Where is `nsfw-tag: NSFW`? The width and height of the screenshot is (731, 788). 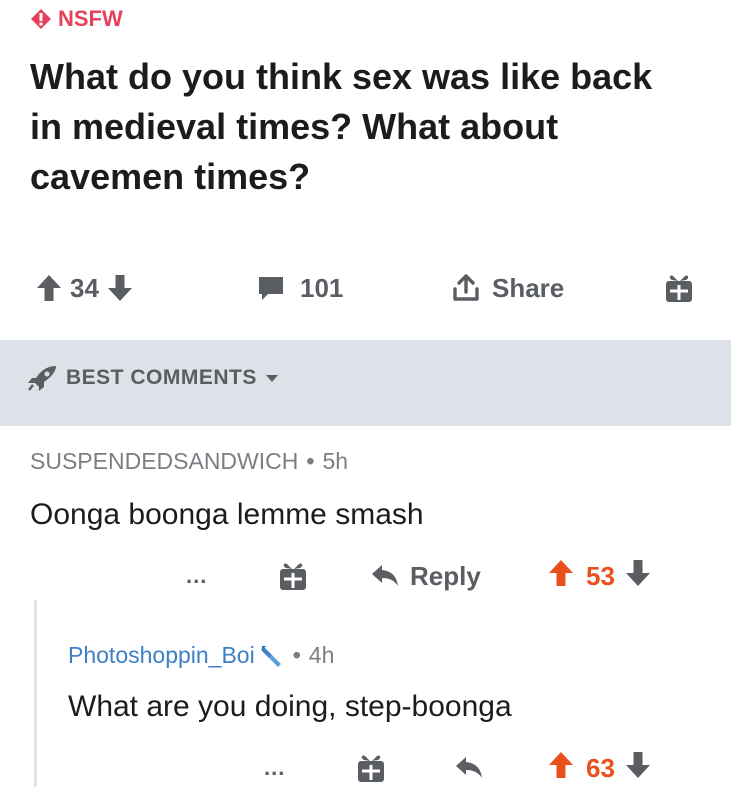
nsfw-tag: NSFW is located at coordinates (76, 19).